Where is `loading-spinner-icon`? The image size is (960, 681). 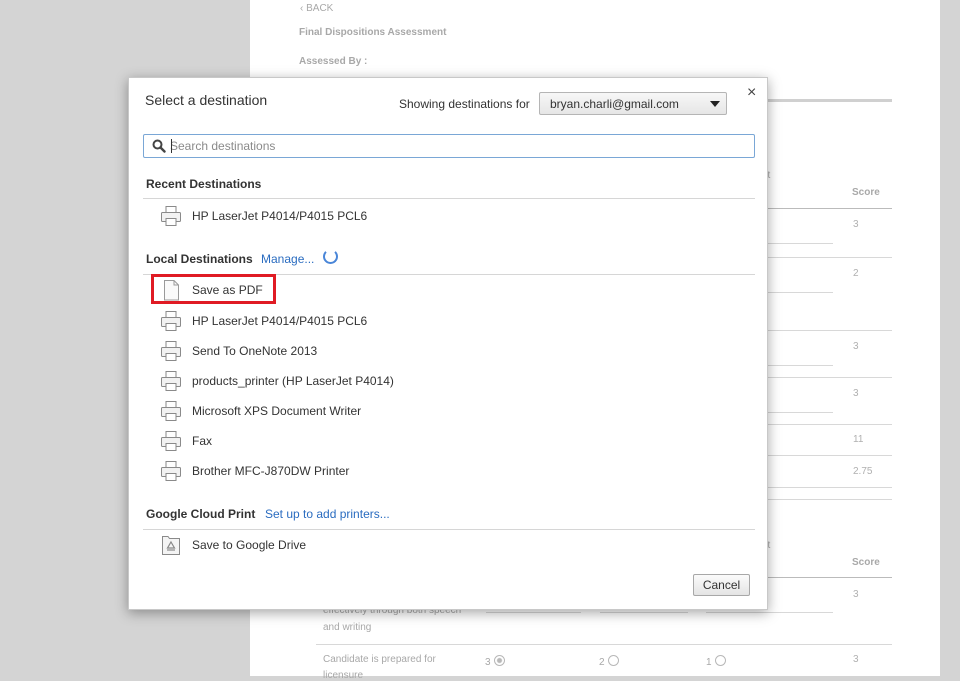 loading-spinner-icon is located at coordinates (330, 256).